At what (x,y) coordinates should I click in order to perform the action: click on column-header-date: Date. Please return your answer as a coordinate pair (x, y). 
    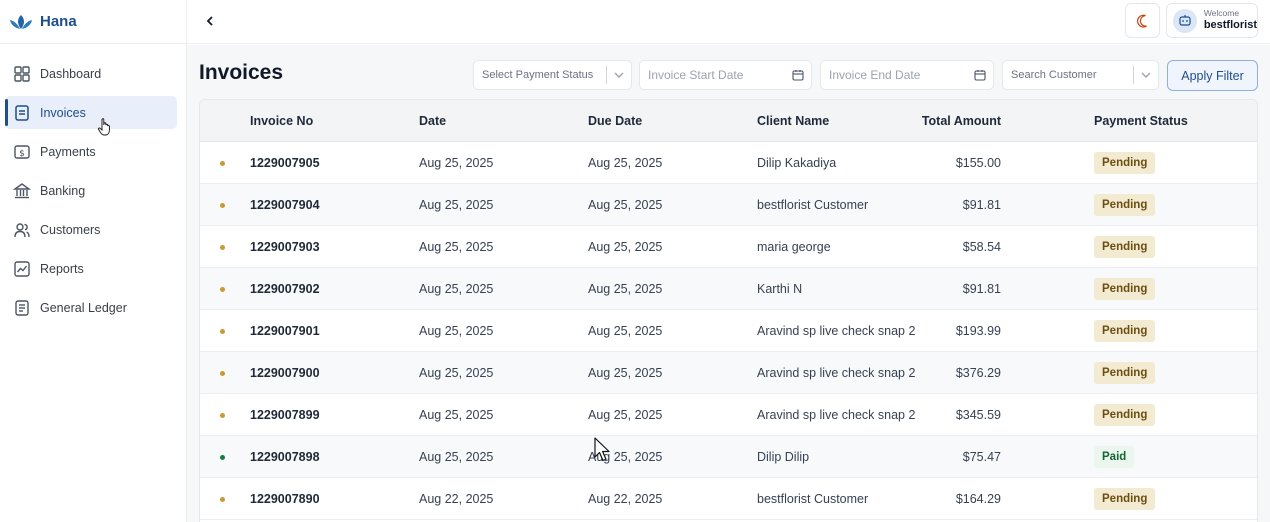
    Looking at the image, I should click on (432, 121).